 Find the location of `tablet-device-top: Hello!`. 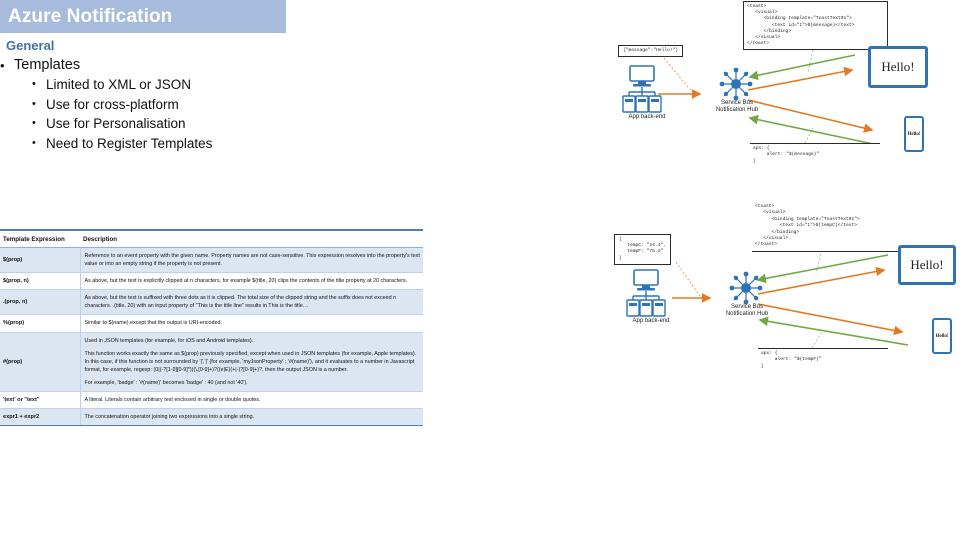

tablet-device-top: Hello! is located at coordinates (898, 67).